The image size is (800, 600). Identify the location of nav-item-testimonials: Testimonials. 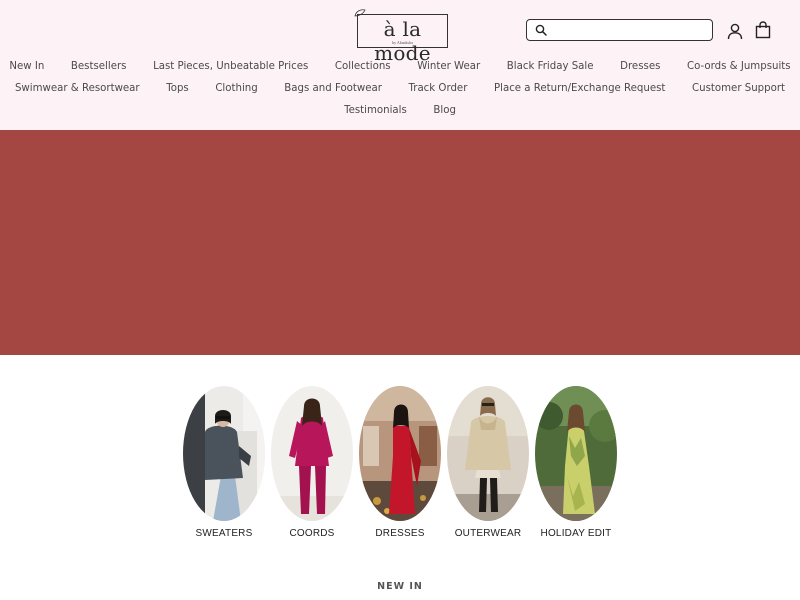
(375, 111).